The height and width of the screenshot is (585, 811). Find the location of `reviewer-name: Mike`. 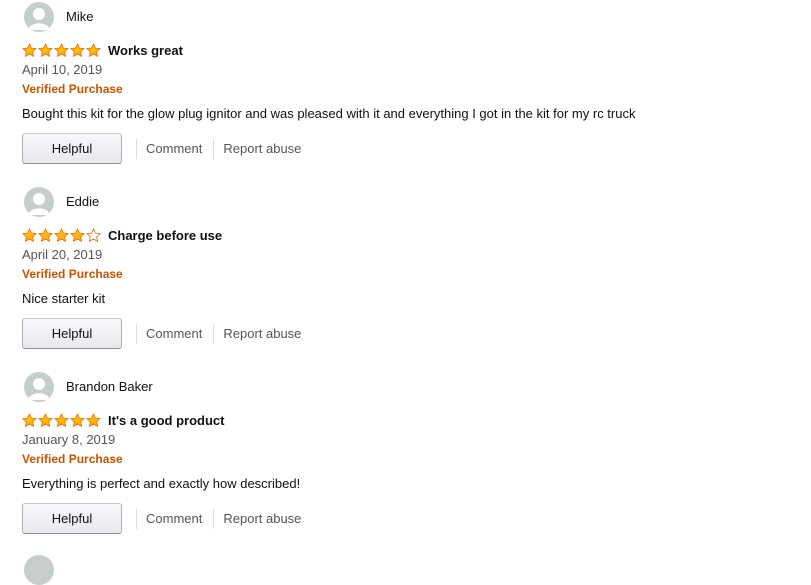

reviewer-name: Mike is located at coordinates (80, 16).